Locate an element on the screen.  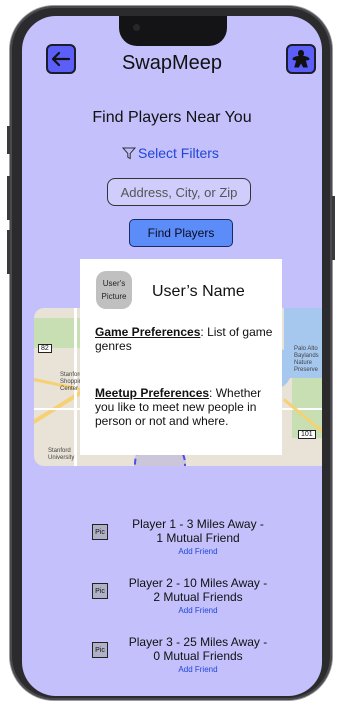
meetup-preferences-title: Meetup Preferences is located at coordinates (152, 393).